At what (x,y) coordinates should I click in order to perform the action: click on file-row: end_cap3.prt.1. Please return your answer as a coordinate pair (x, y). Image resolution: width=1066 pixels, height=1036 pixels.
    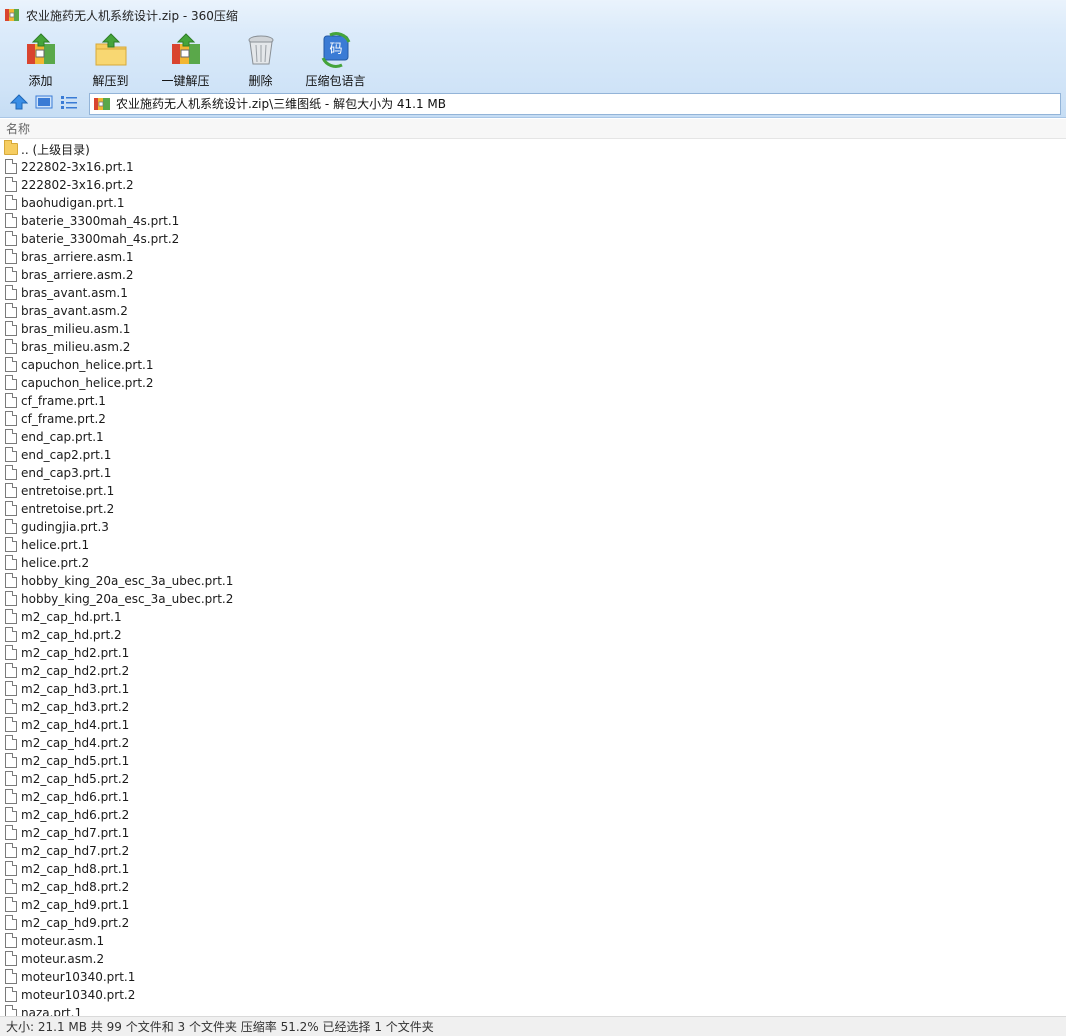
    Looking at the image, I should click on (533, 473).